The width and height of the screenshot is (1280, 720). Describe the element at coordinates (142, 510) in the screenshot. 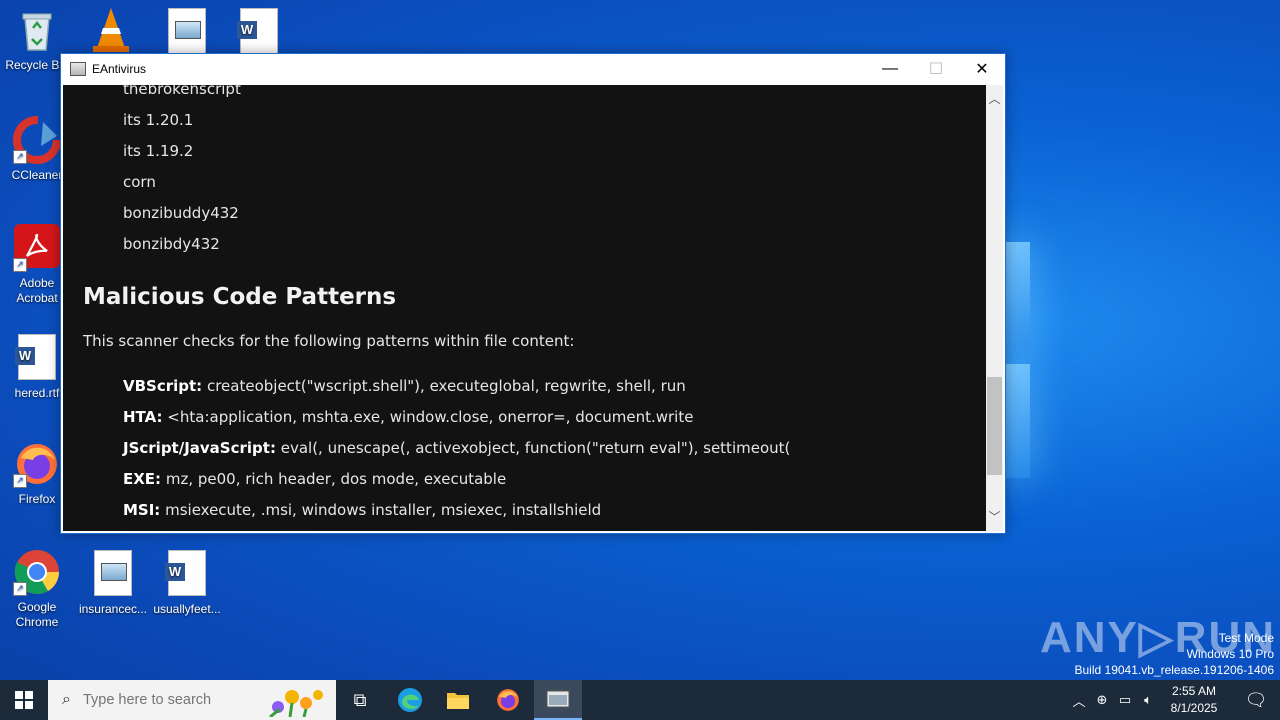

I see `pattern-label: MSI:` at that location.